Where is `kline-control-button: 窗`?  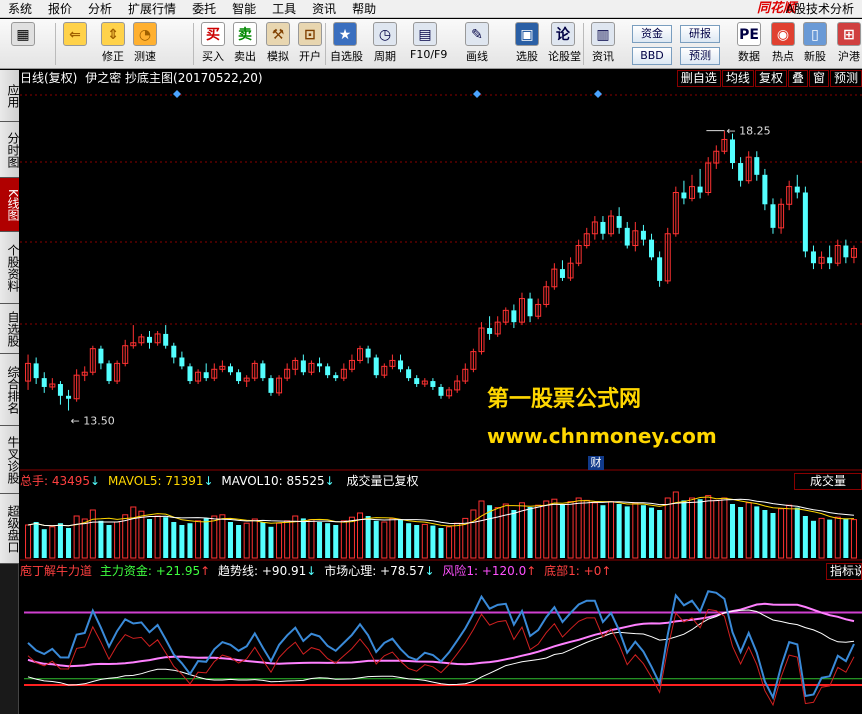
kline-control-button: 窗 is located at coordinates (818, 78).